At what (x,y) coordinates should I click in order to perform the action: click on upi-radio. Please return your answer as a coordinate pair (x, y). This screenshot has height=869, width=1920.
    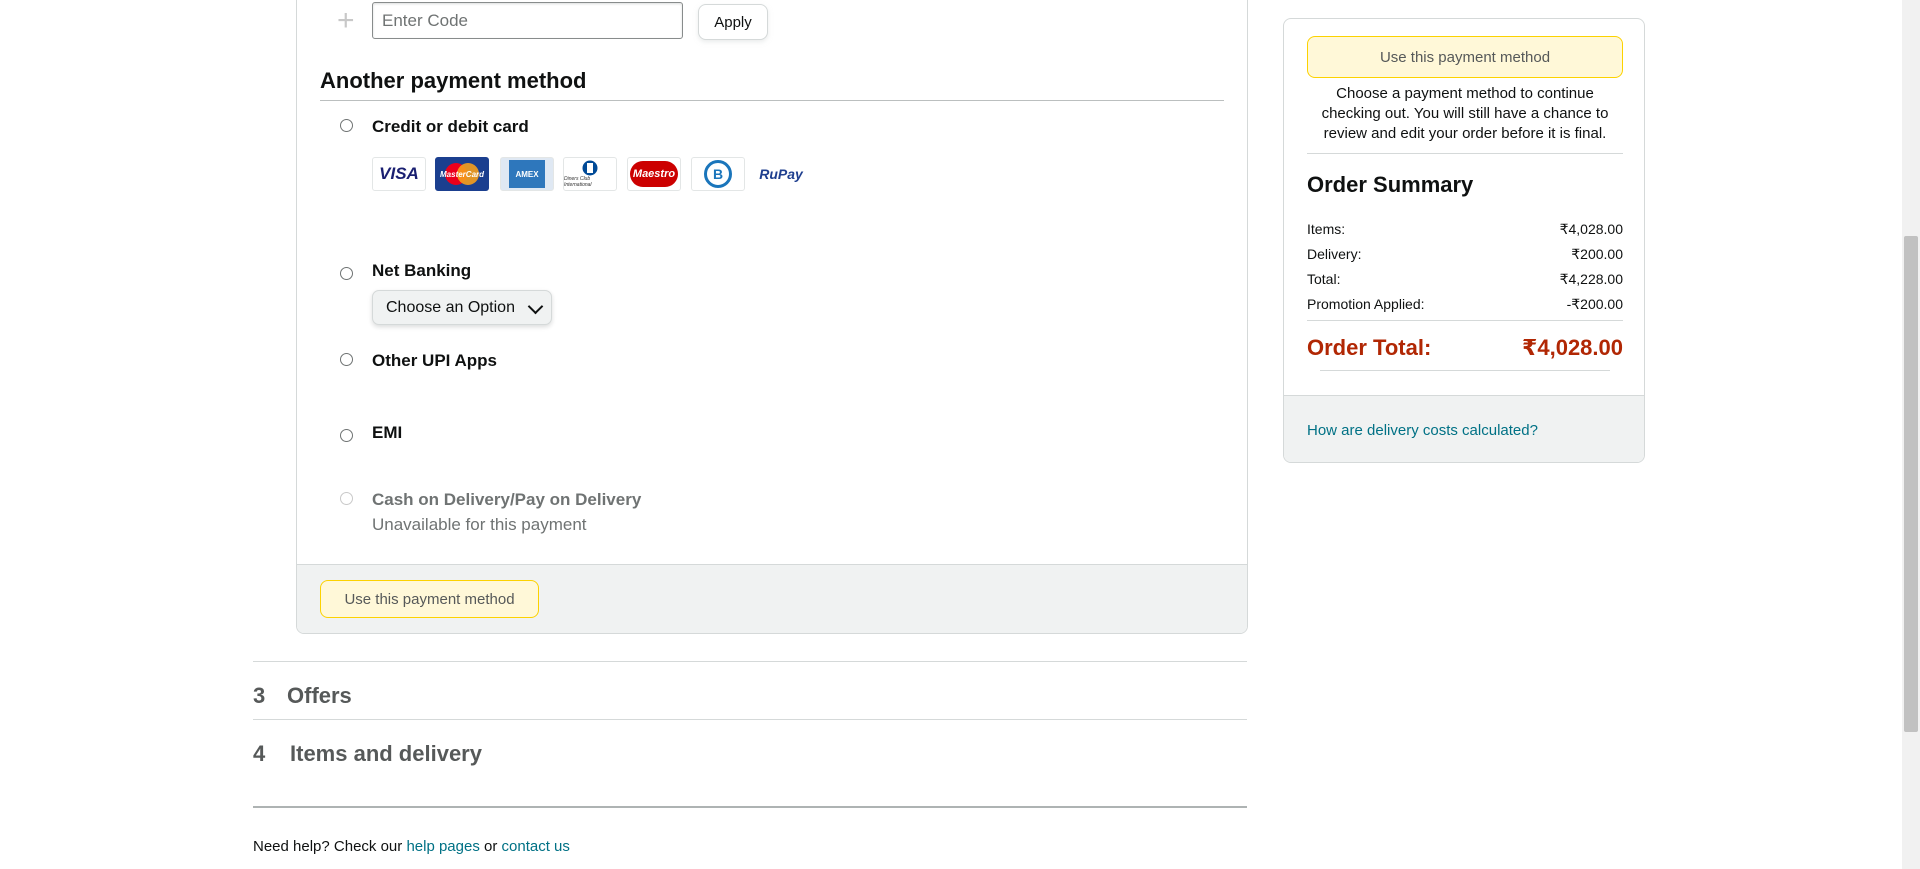
    Looking at the image, I should click on (346, 359).